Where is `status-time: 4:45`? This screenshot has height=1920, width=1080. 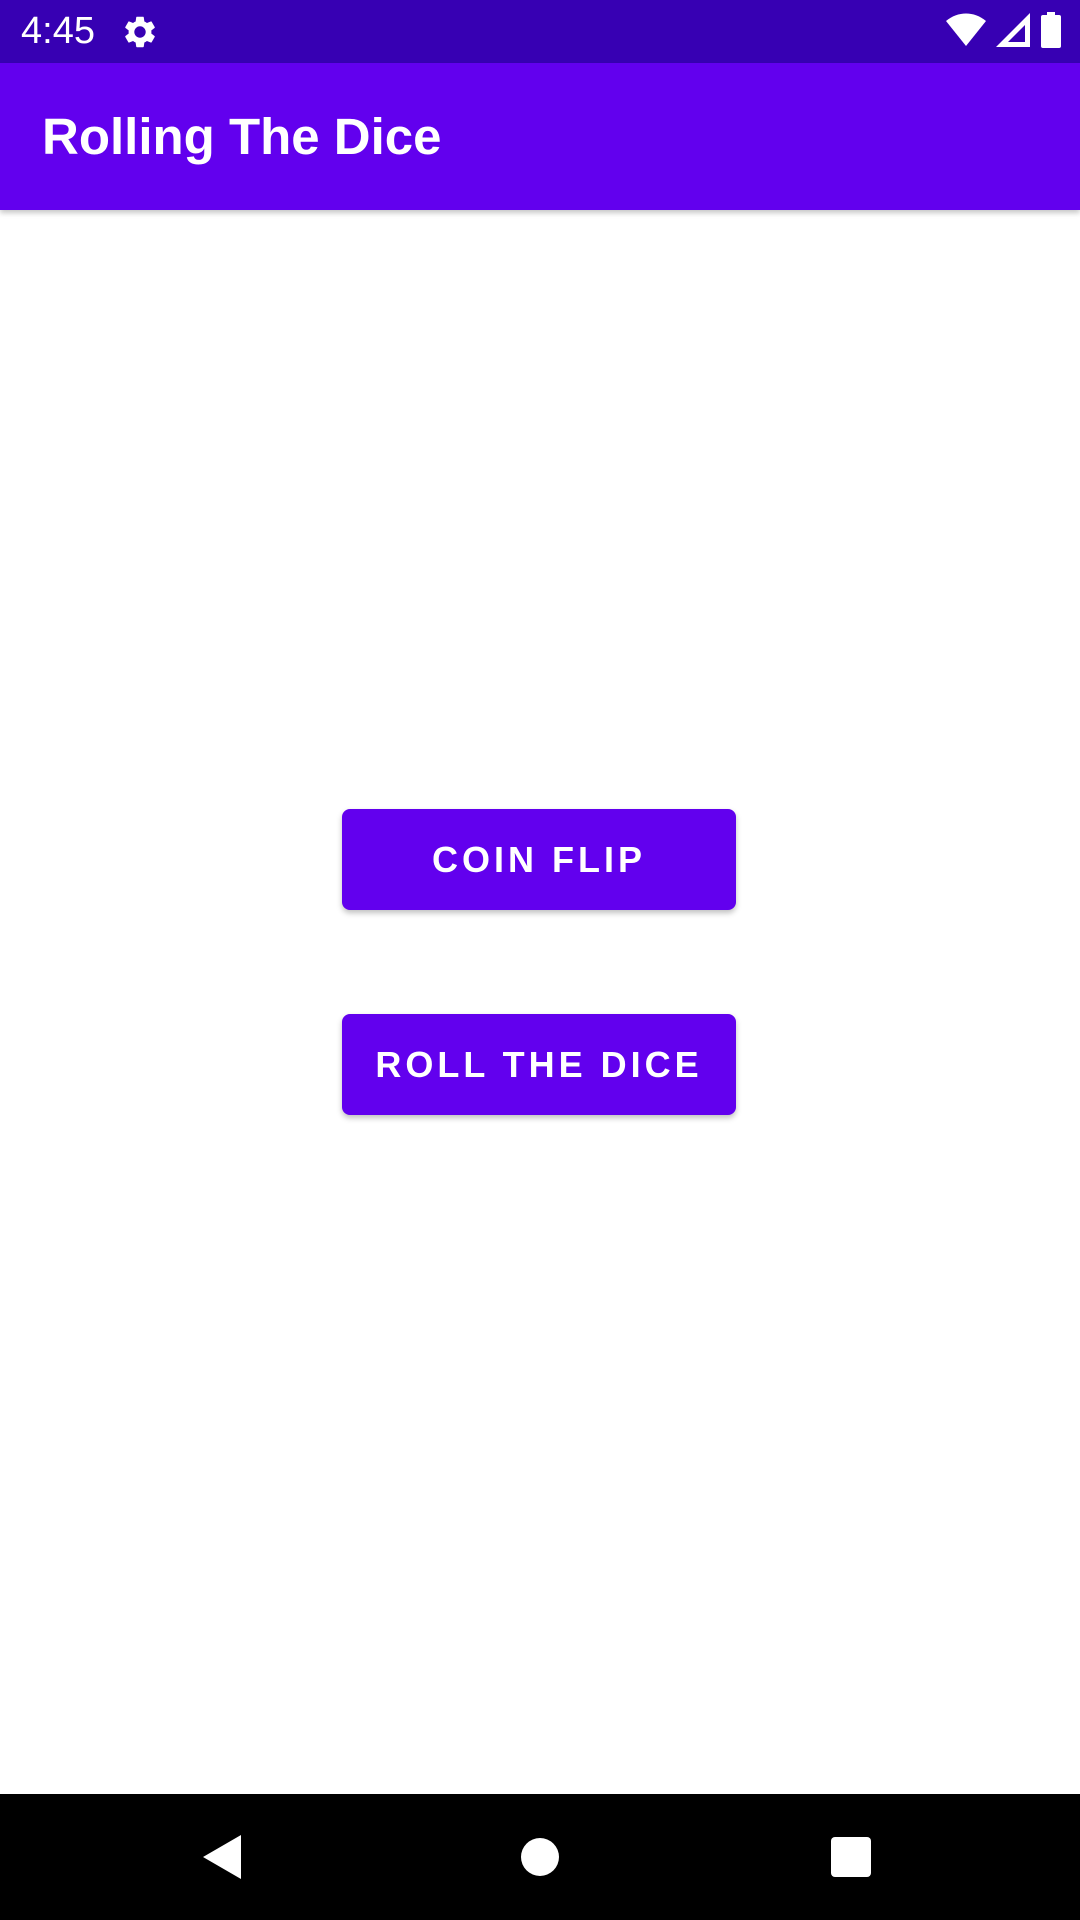
status-time: 4:45 is located at coordinates (58, 31).